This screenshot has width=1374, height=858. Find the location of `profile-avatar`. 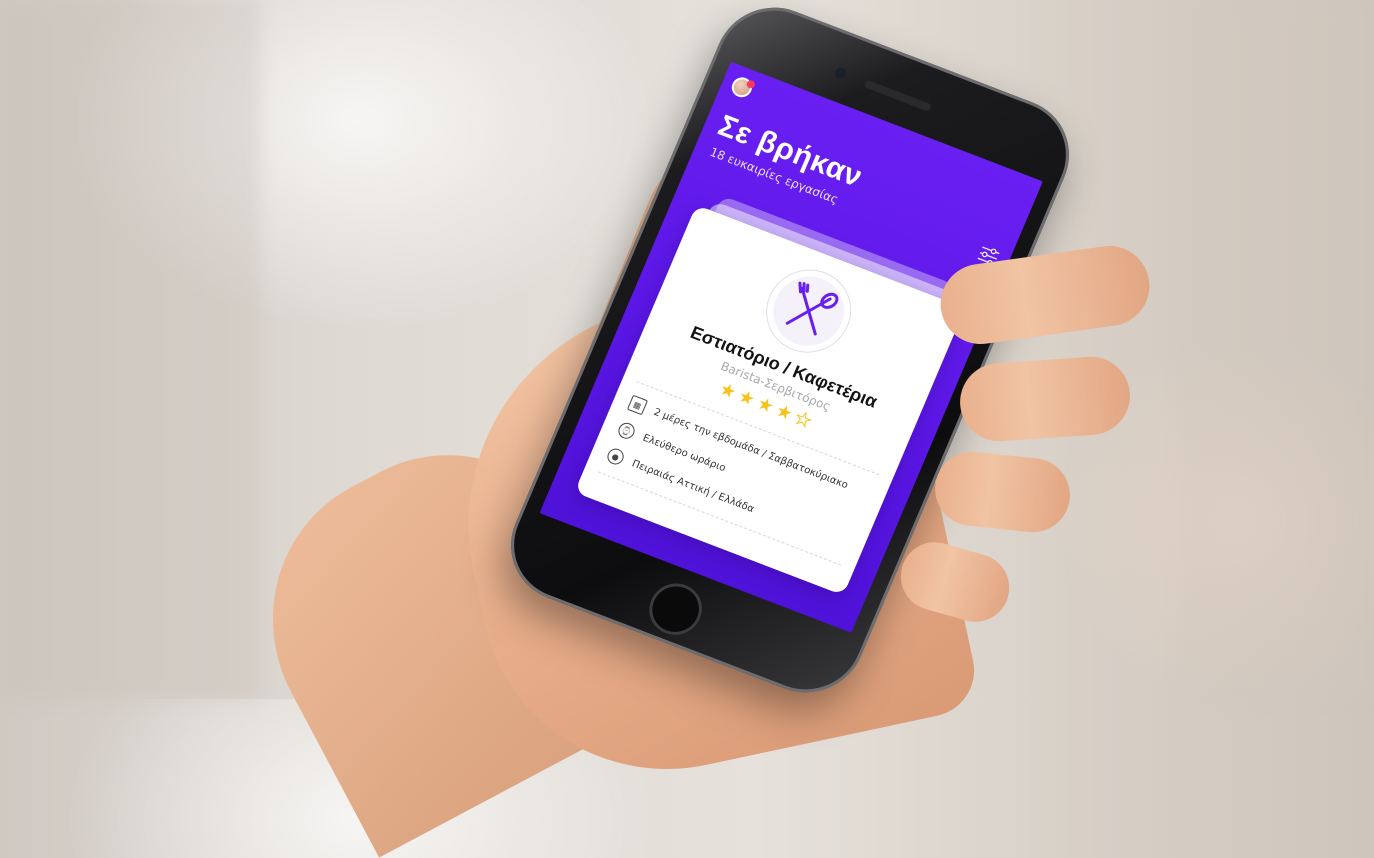

profile-avatar is located at coordinates (742, 87).